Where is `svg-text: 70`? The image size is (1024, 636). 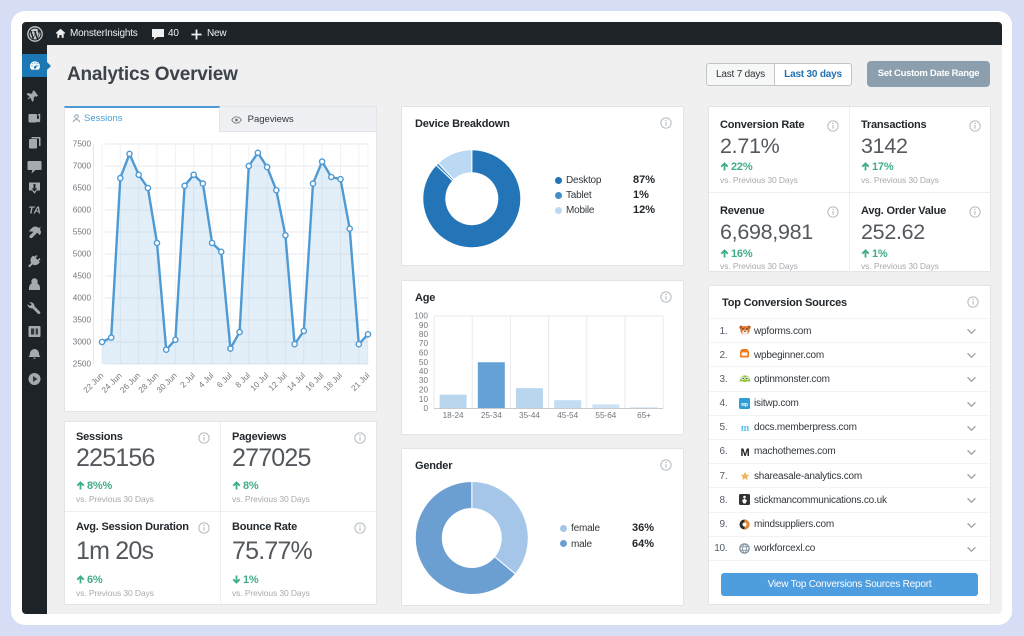
svg-text: 70 is located at coordinates (424, 343).